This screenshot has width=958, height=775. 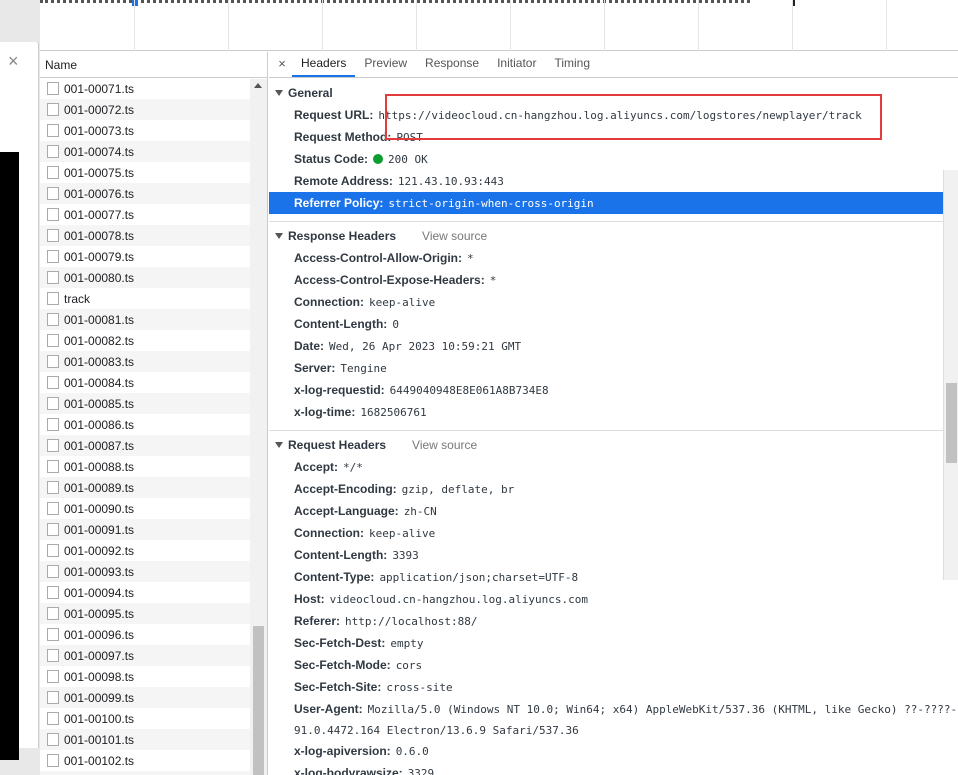 What do you see at coordinates (145, 739) in the screenshot?
I see `request-row: 001-00101.ts` at bounding box center [145, 739].